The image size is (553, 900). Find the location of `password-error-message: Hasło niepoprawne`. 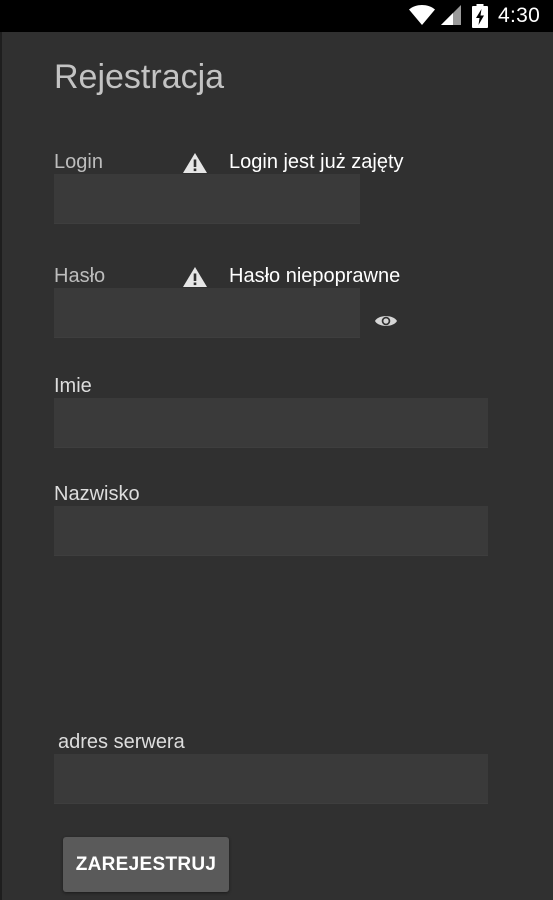

password-error-message: Hasło niepoprawne is located at coordinates (315, 276).